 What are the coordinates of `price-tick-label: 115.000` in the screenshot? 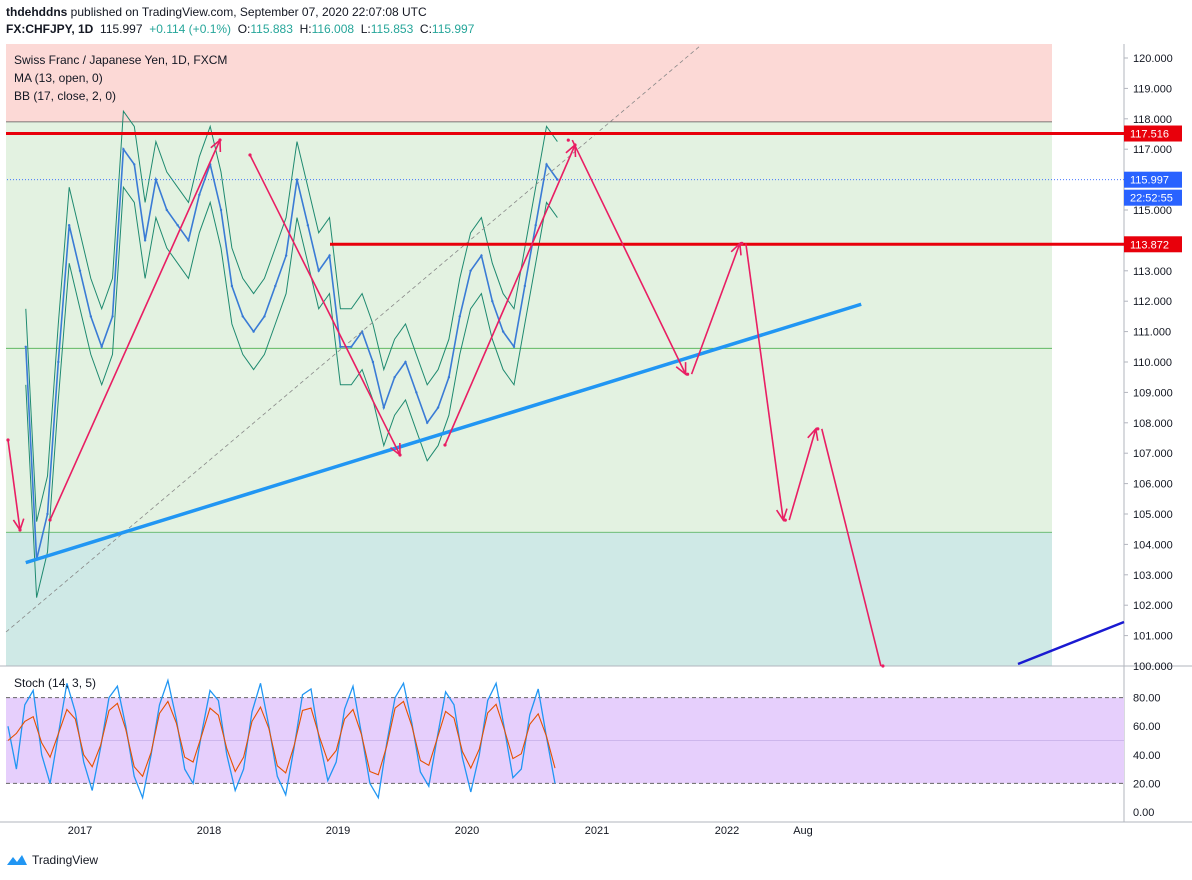 It's located at (1152, 211).